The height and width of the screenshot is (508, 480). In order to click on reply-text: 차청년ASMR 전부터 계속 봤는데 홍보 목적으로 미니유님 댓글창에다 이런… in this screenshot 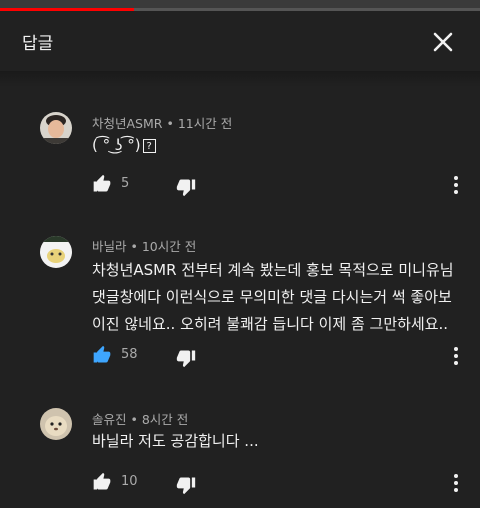, I will do `click(273, 297)`.